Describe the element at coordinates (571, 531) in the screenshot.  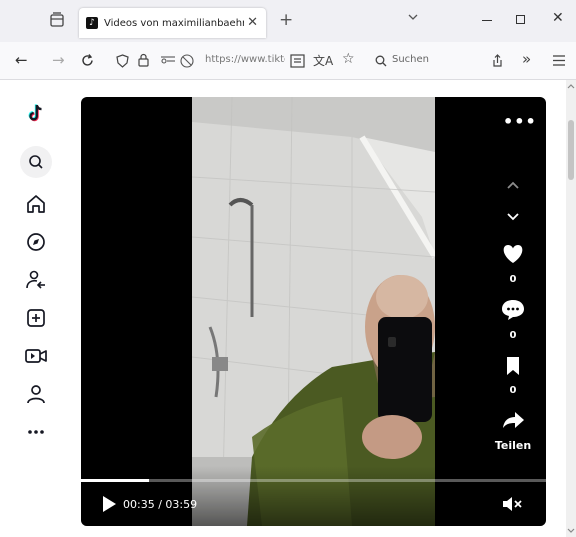
I see `scroll-down-icon` at that location.